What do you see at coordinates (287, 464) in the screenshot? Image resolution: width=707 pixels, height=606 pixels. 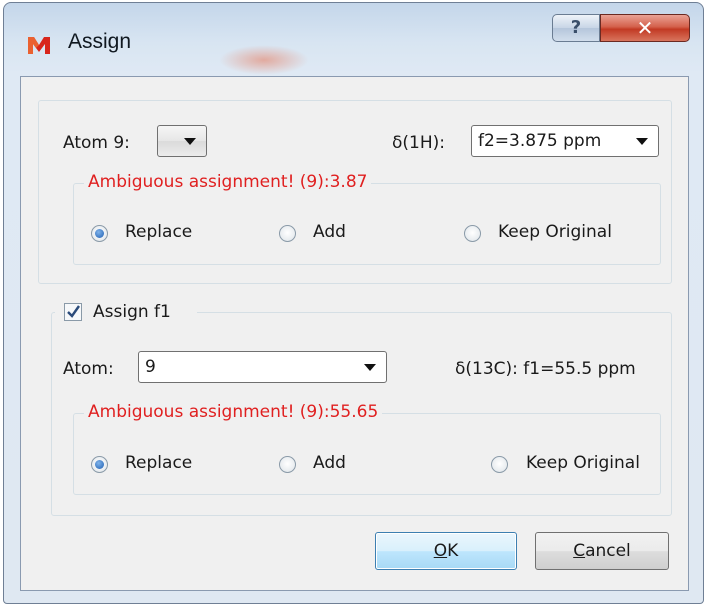 I see `carbon-add-radio` at bounding box center [287, 464].